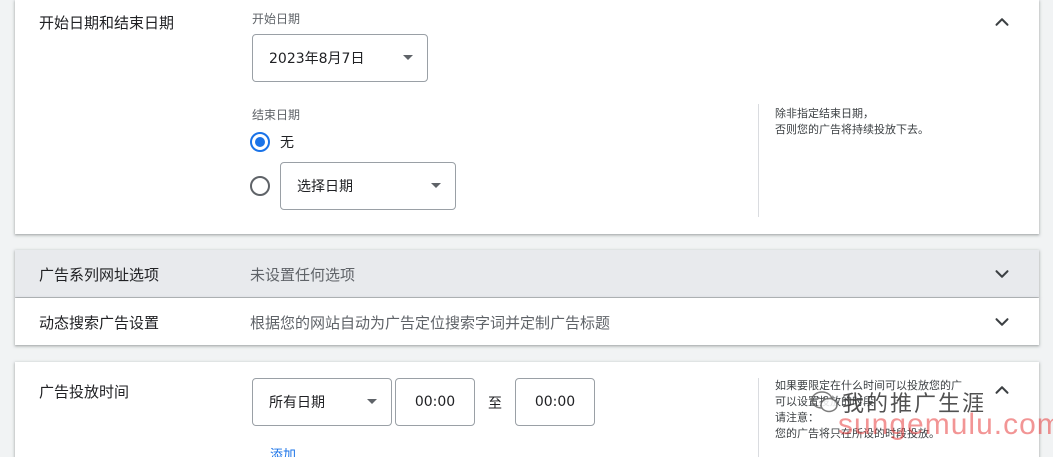 The image size is (1053, 457). I want to click on end-none-radio, so click(260, 142).